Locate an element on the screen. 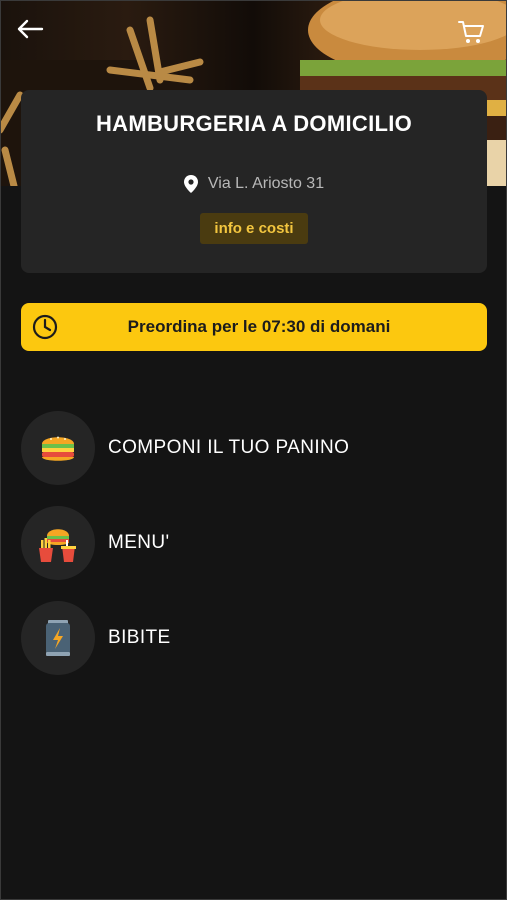  category-menu: MENU' is located at coordinates (251, 543).